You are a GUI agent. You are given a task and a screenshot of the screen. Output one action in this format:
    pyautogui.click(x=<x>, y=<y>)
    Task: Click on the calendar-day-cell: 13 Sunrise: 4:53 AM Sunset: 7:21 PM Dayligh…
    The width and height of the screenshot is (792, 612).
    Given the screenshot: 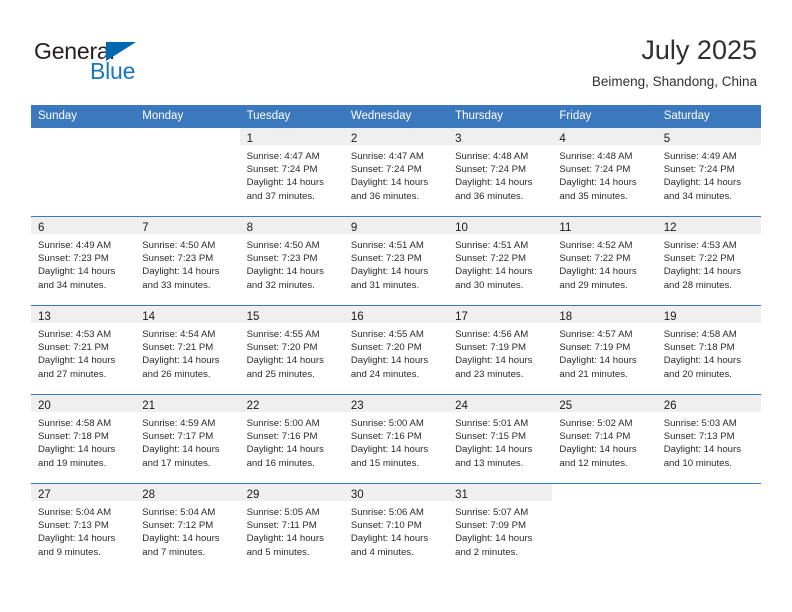 What is the action you would take?
    pyautogui.click(x=83, y=350)
    